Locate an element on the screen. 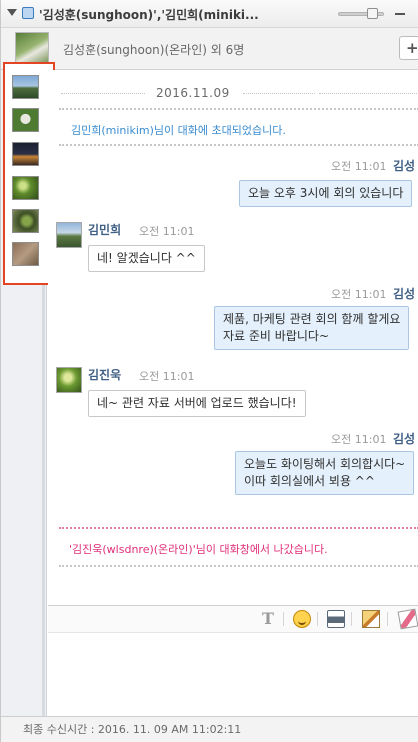  message-text: 네~ 관련 자료 서버에 업로드 했습니다! is located at coordinates (197, 403).